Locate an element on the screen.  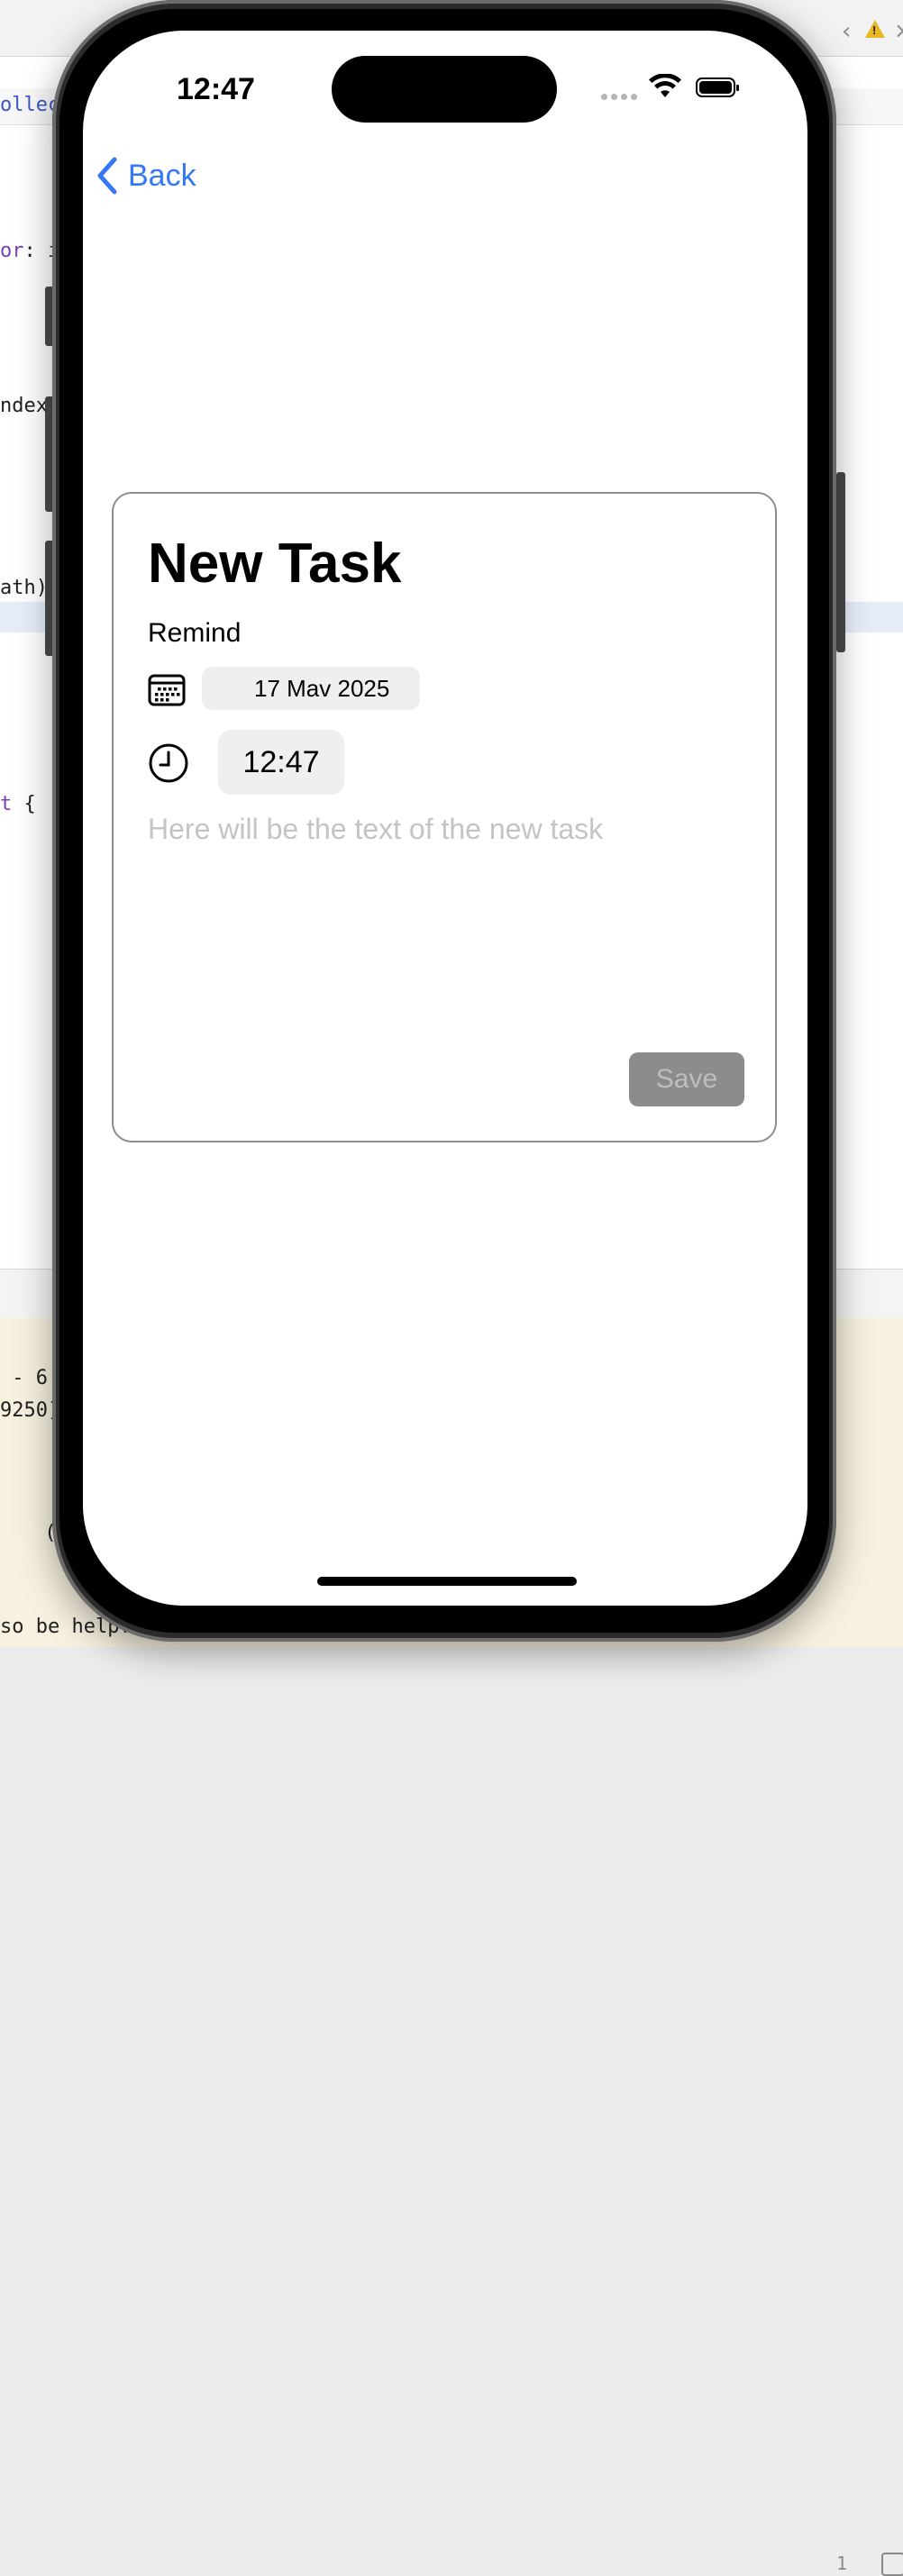
back-chevron-icon is located at coordinates (107, 176).